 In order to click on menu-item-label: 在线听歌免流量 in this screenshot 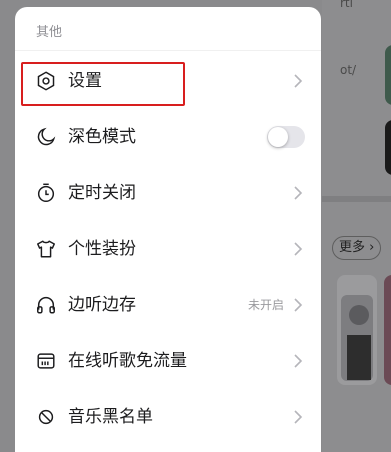, I will do `click(127, 361)`.